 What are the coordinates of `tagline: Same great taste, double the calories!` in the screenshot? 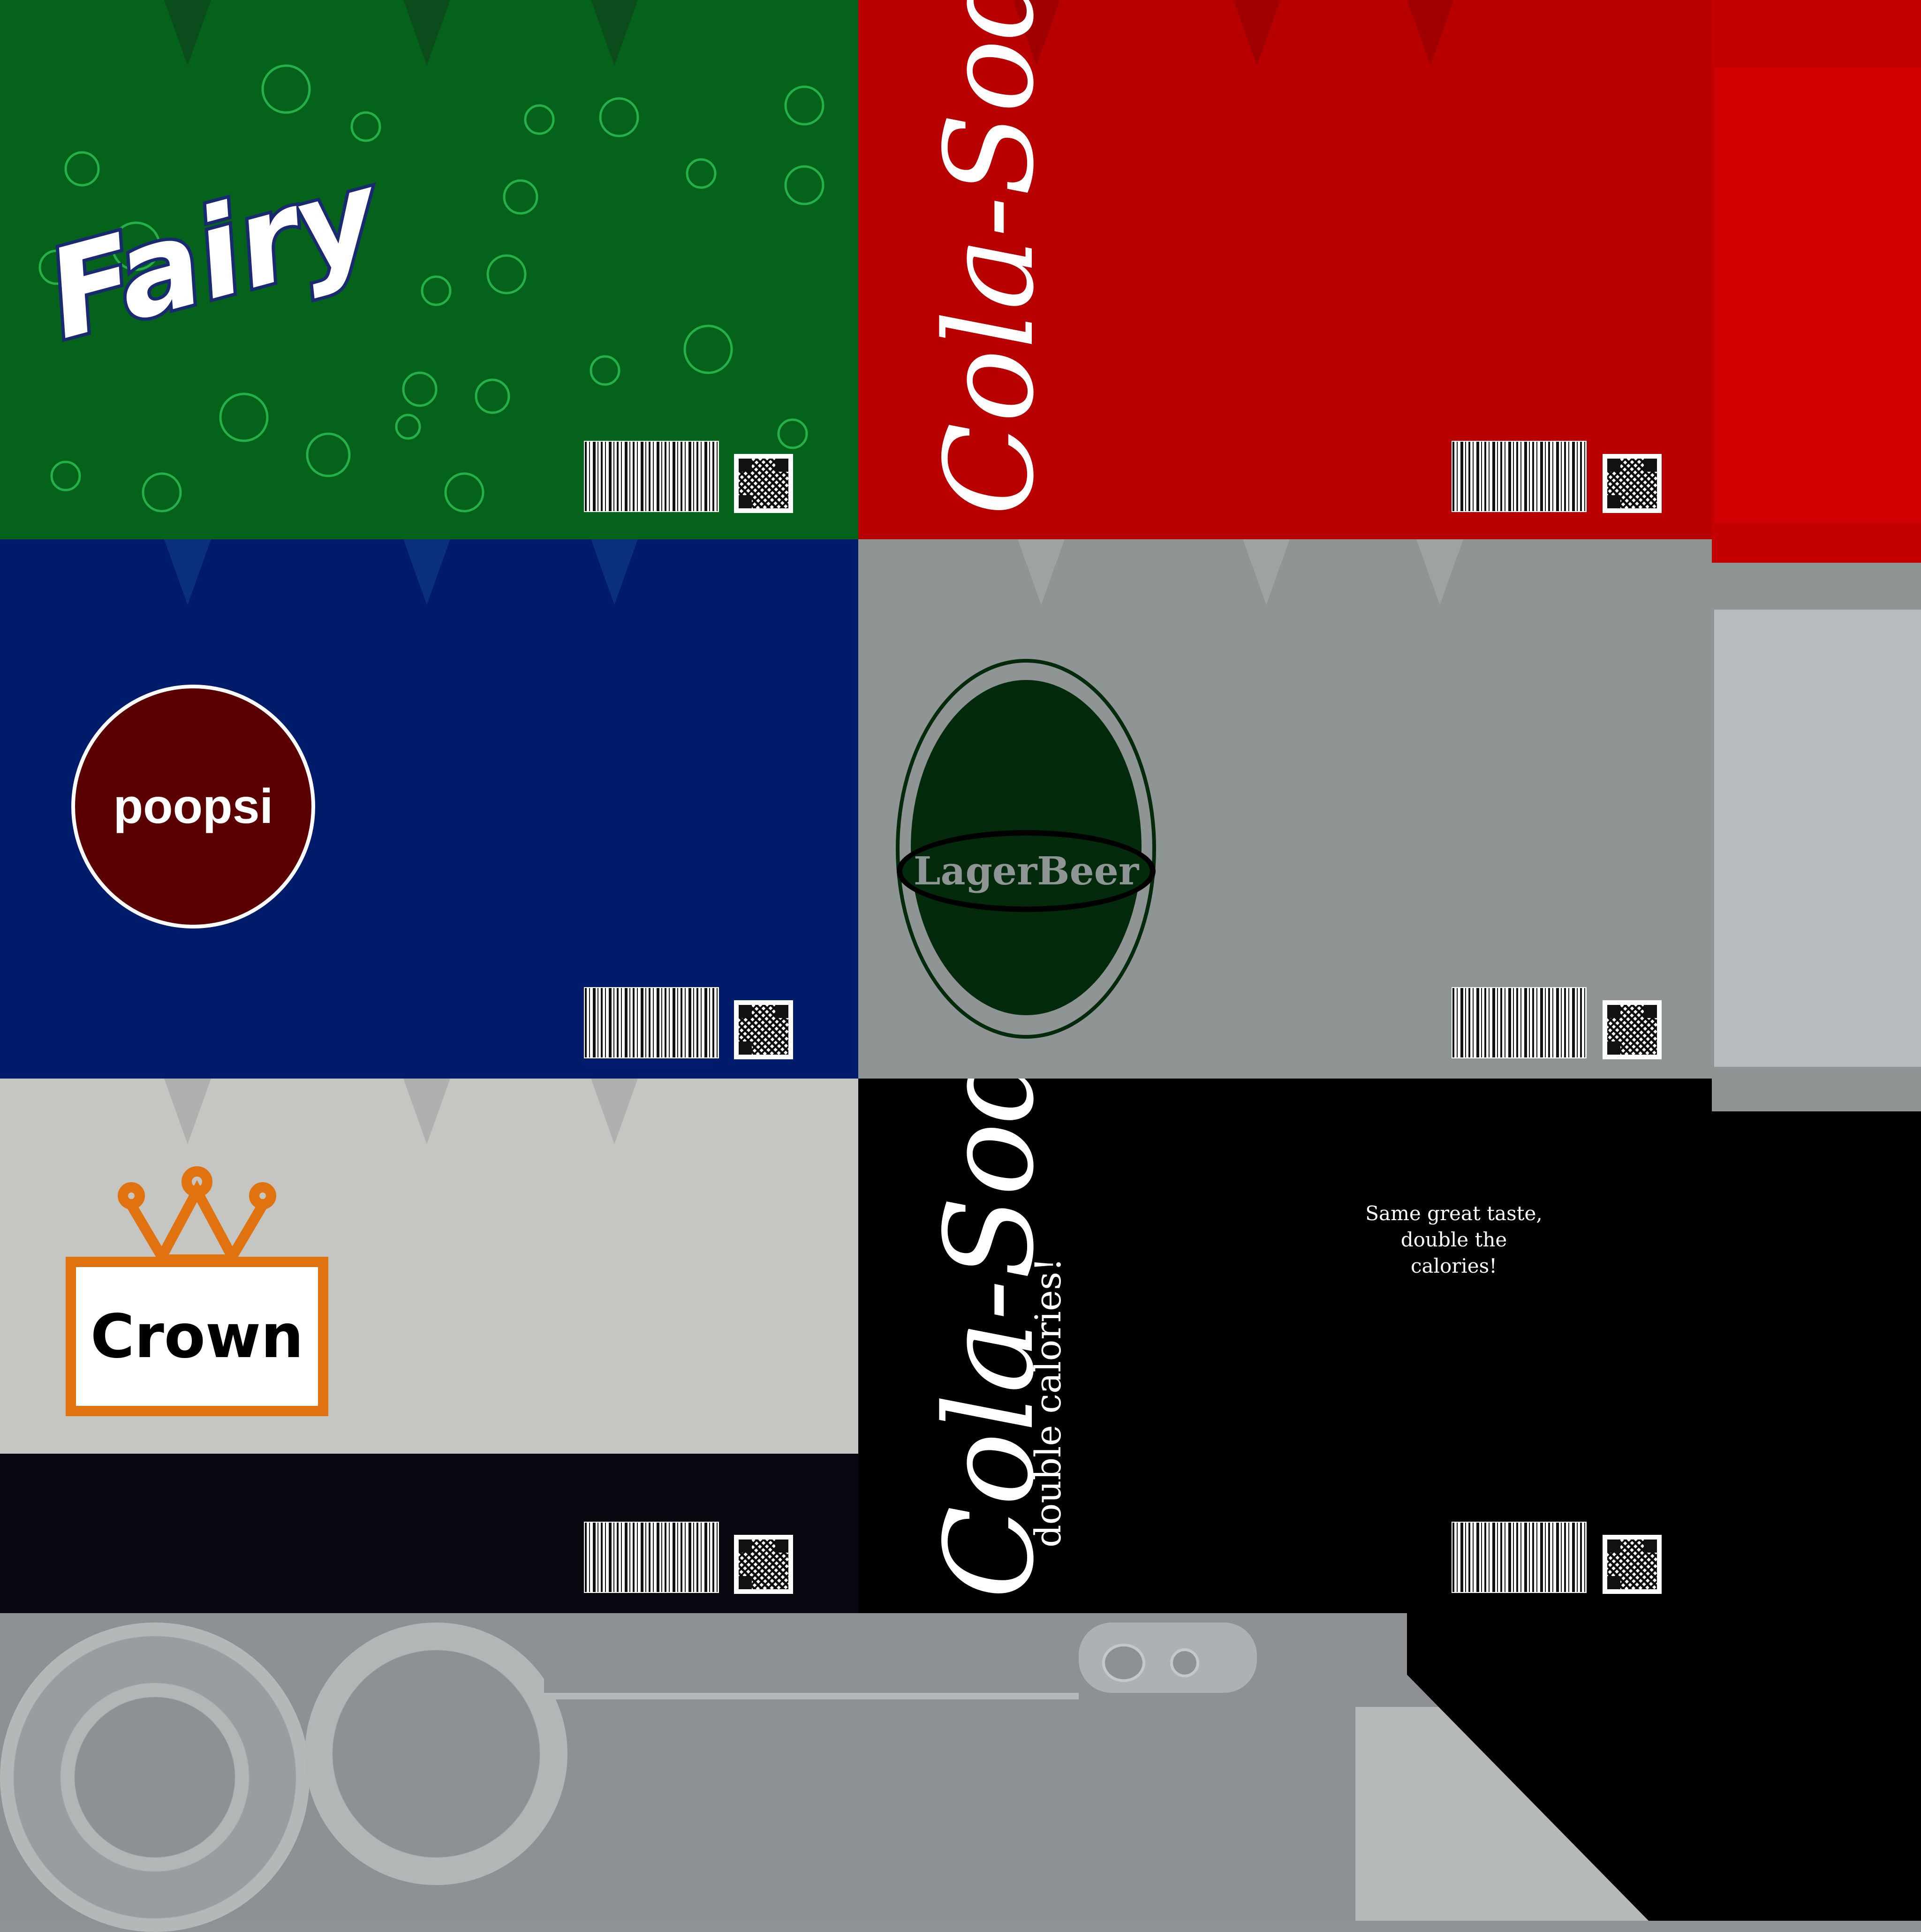 It's located at (1453, 1239).